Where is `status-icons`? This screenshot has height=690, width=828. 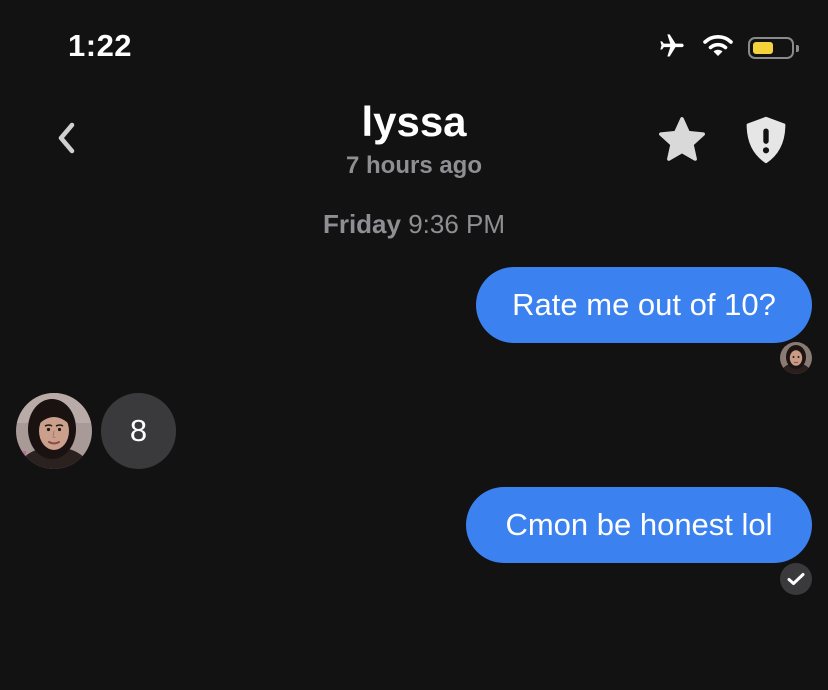
status-icons is located at coordinates (727, 48).